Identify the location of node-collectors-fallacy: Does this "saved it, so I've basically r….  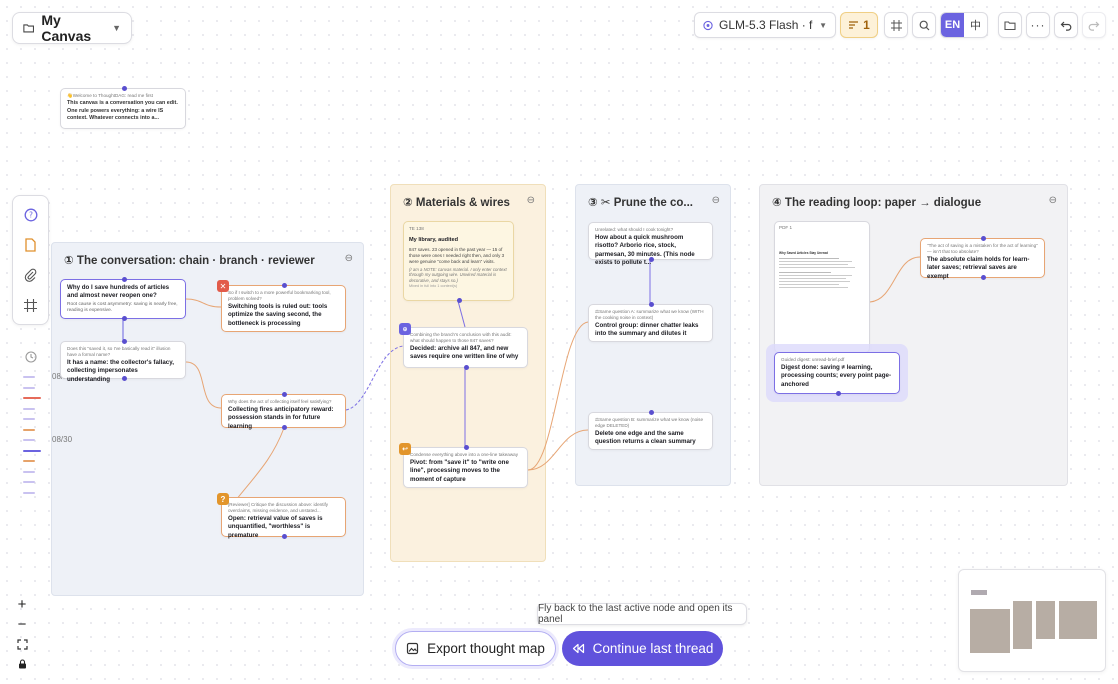
(123, 361).